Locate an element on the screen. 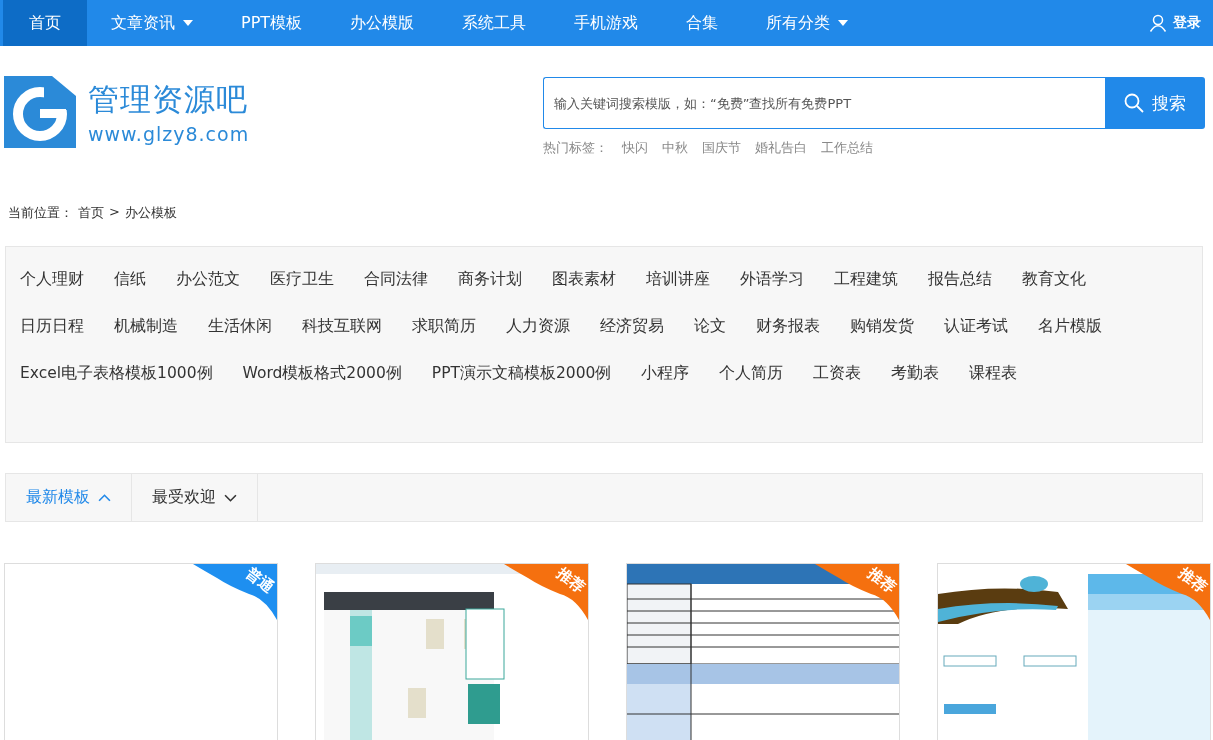 Image resolution: width=1213 pixels, height=740 pixels. category-link: 求职简历 is located at coordinates (444, 326).